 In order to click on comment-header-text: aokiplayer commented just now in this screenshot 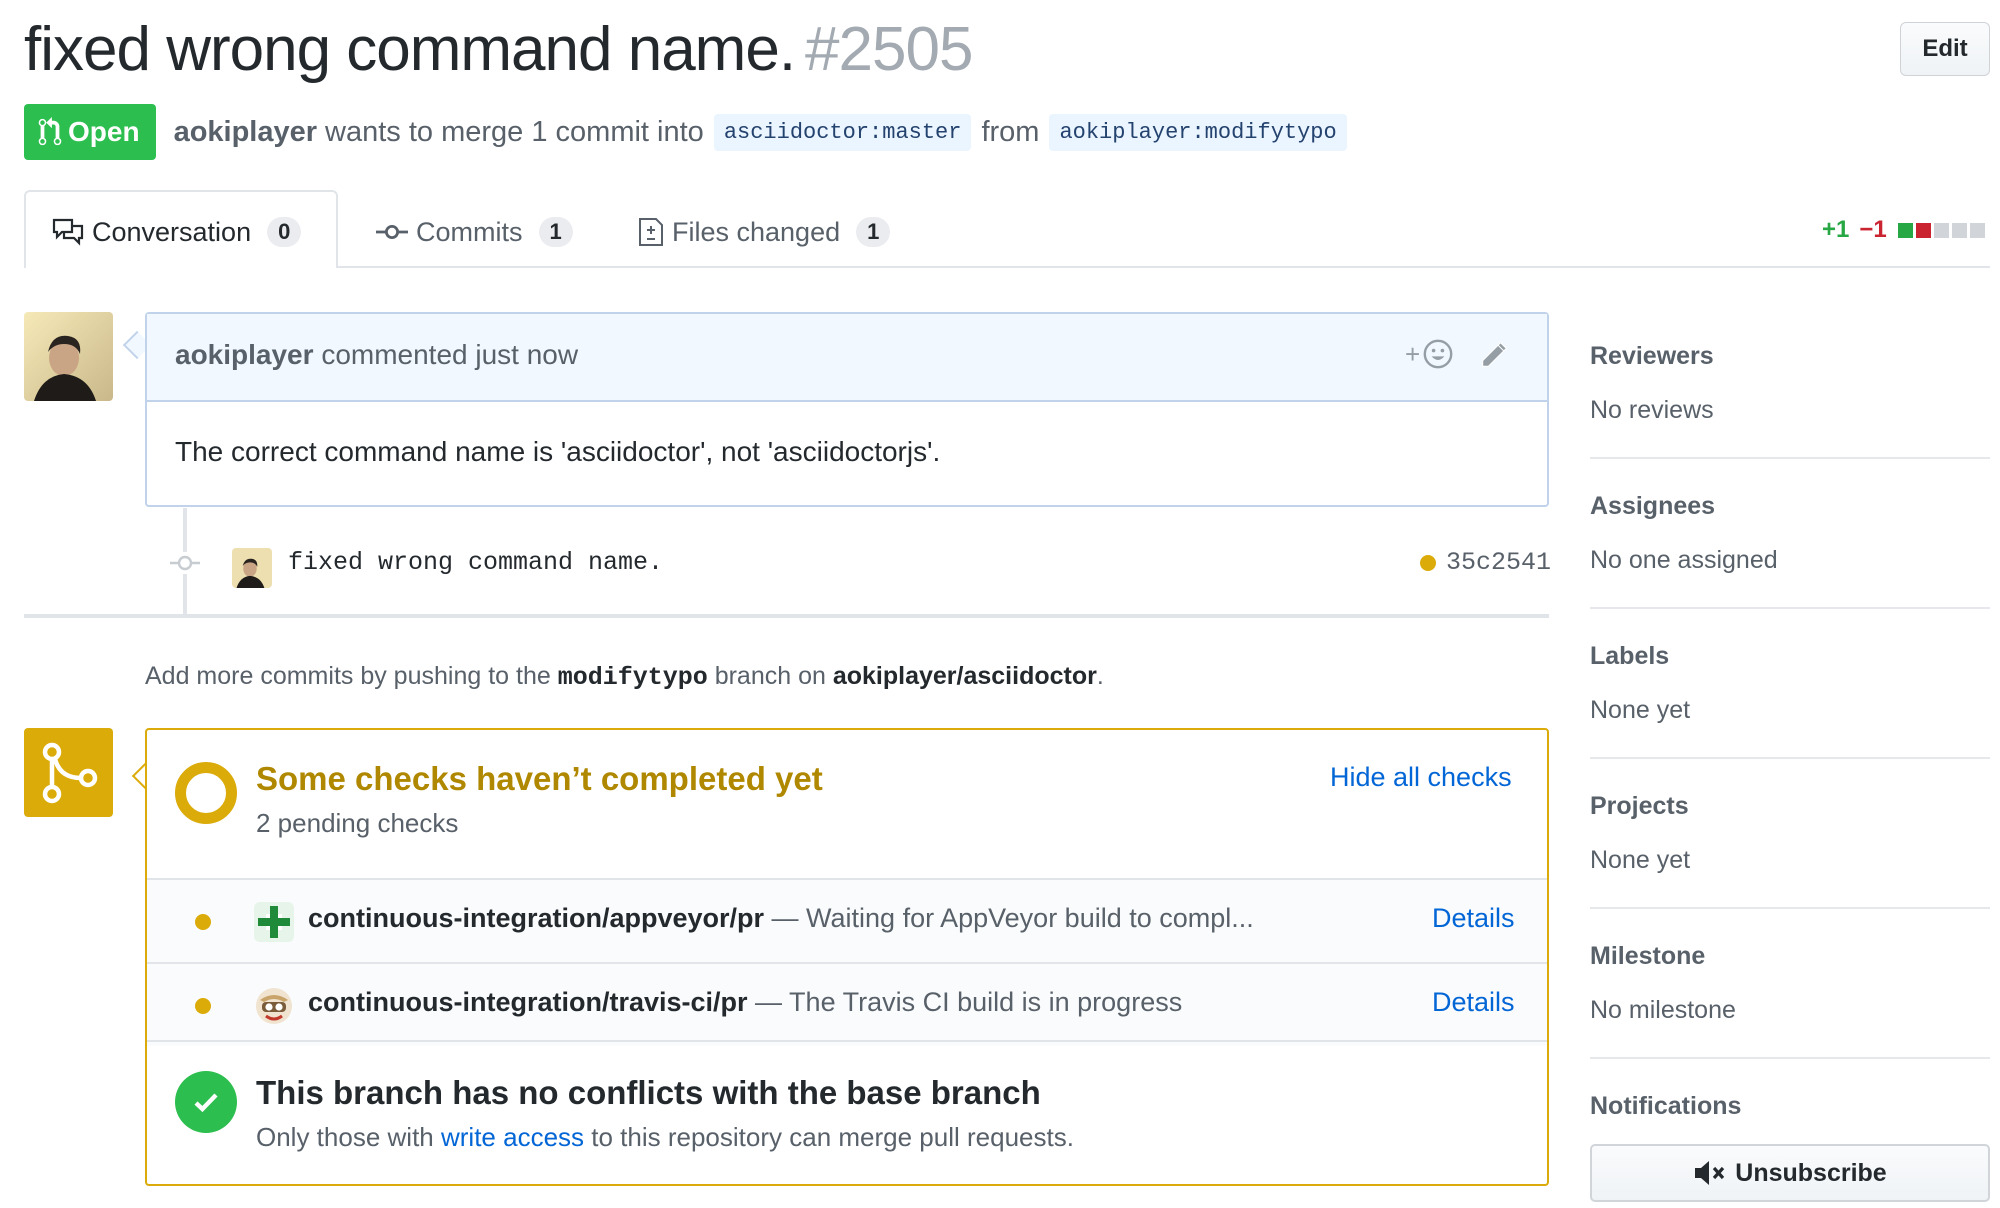, I will do `click(376, 355)`.